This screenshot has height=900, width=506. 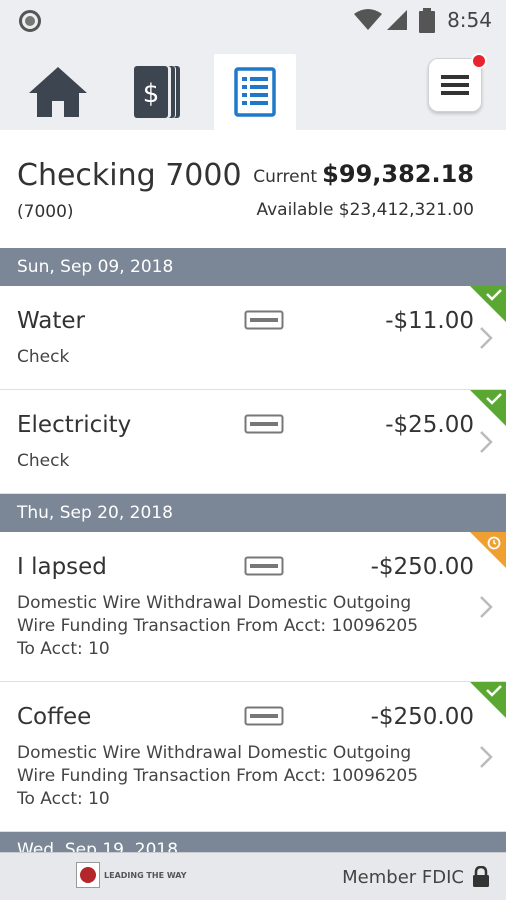 I want to click on clock: 8:54, so click(x=469, y=20).